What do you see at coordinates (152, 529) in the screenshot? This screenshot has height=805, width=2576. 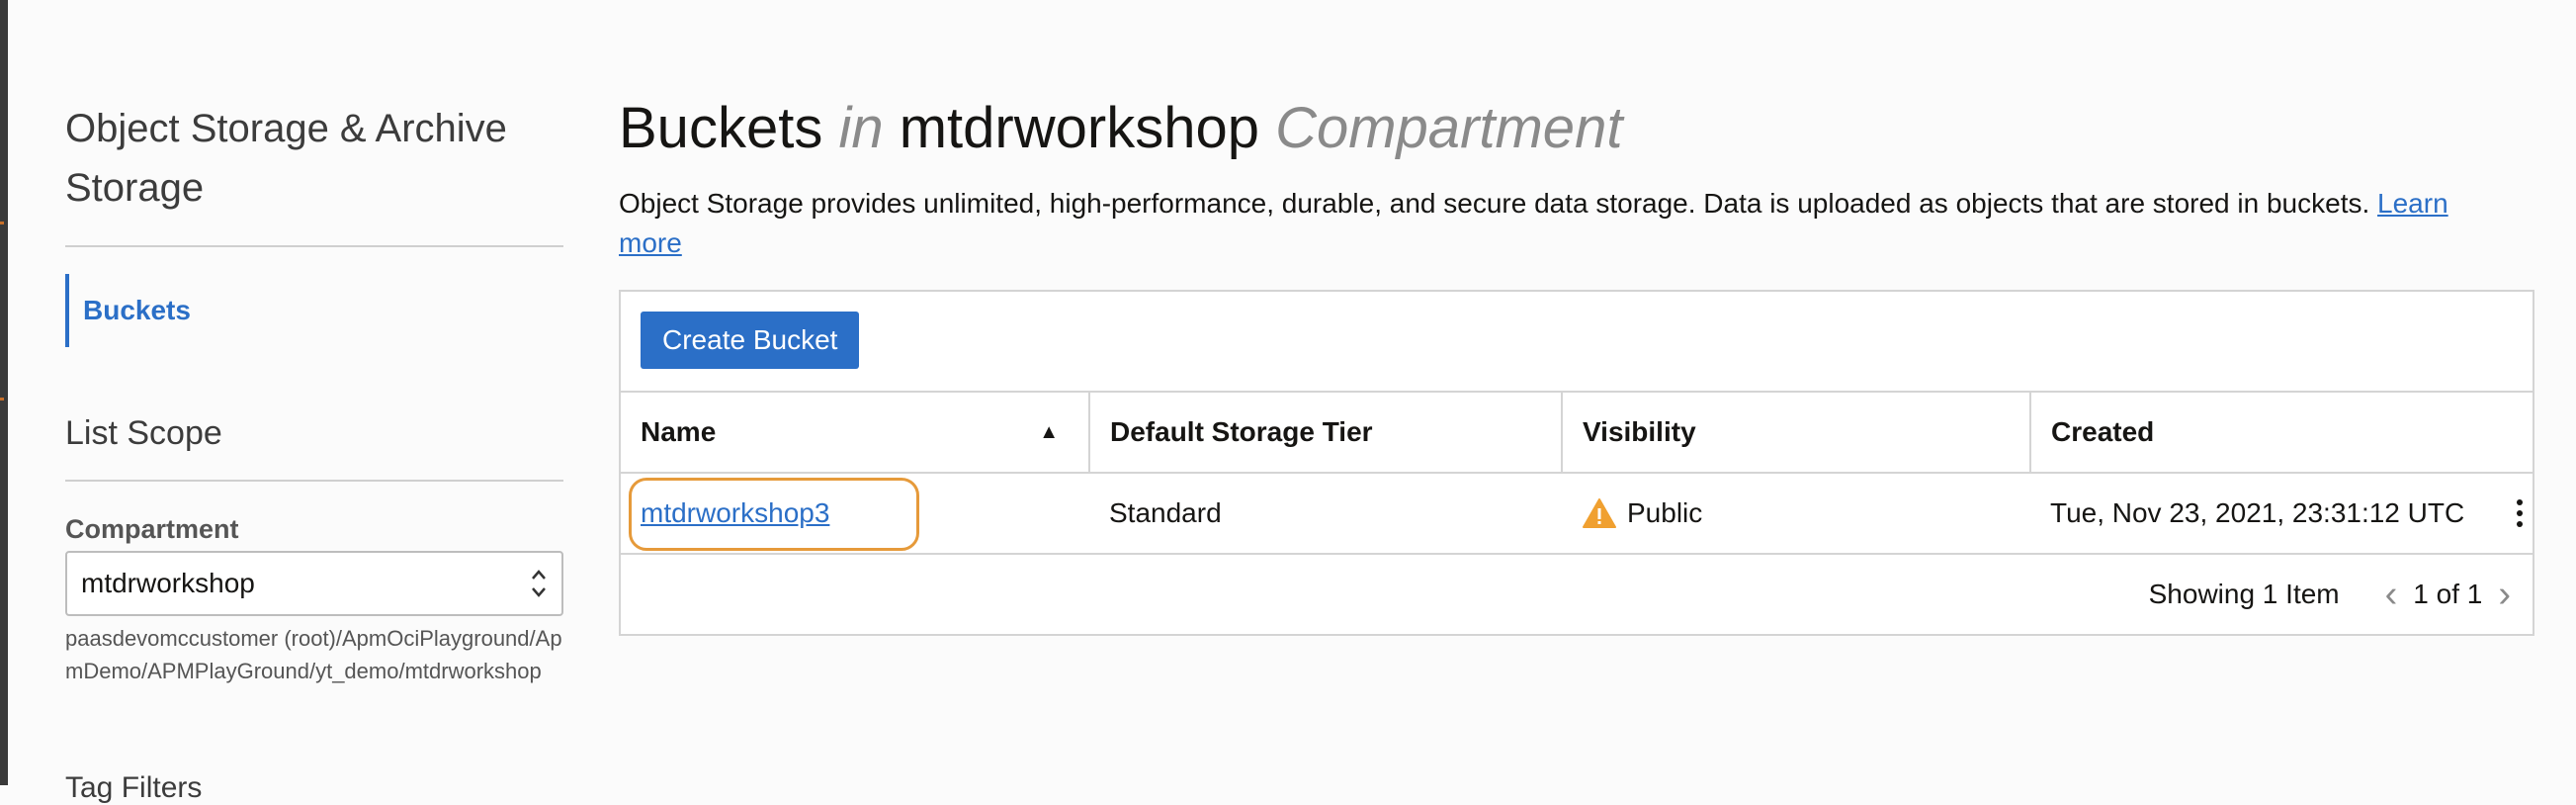 I see `compartment-label: Compartment` at bounding box center [152, 529].